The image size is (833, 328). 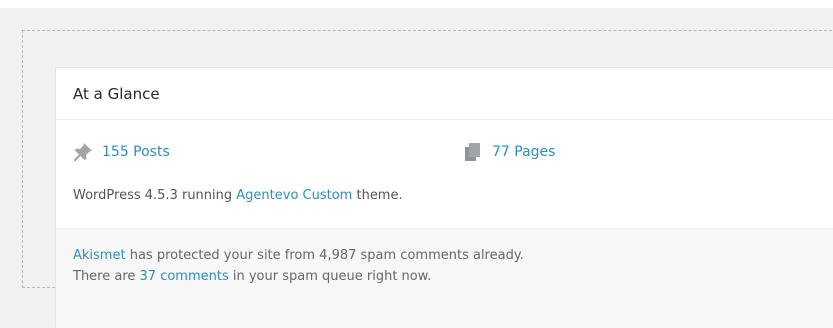 What do you see at coordinates (377, 195) in the screenshot?
I see `version-suffix: theme.` at bounding box center [377, 195].